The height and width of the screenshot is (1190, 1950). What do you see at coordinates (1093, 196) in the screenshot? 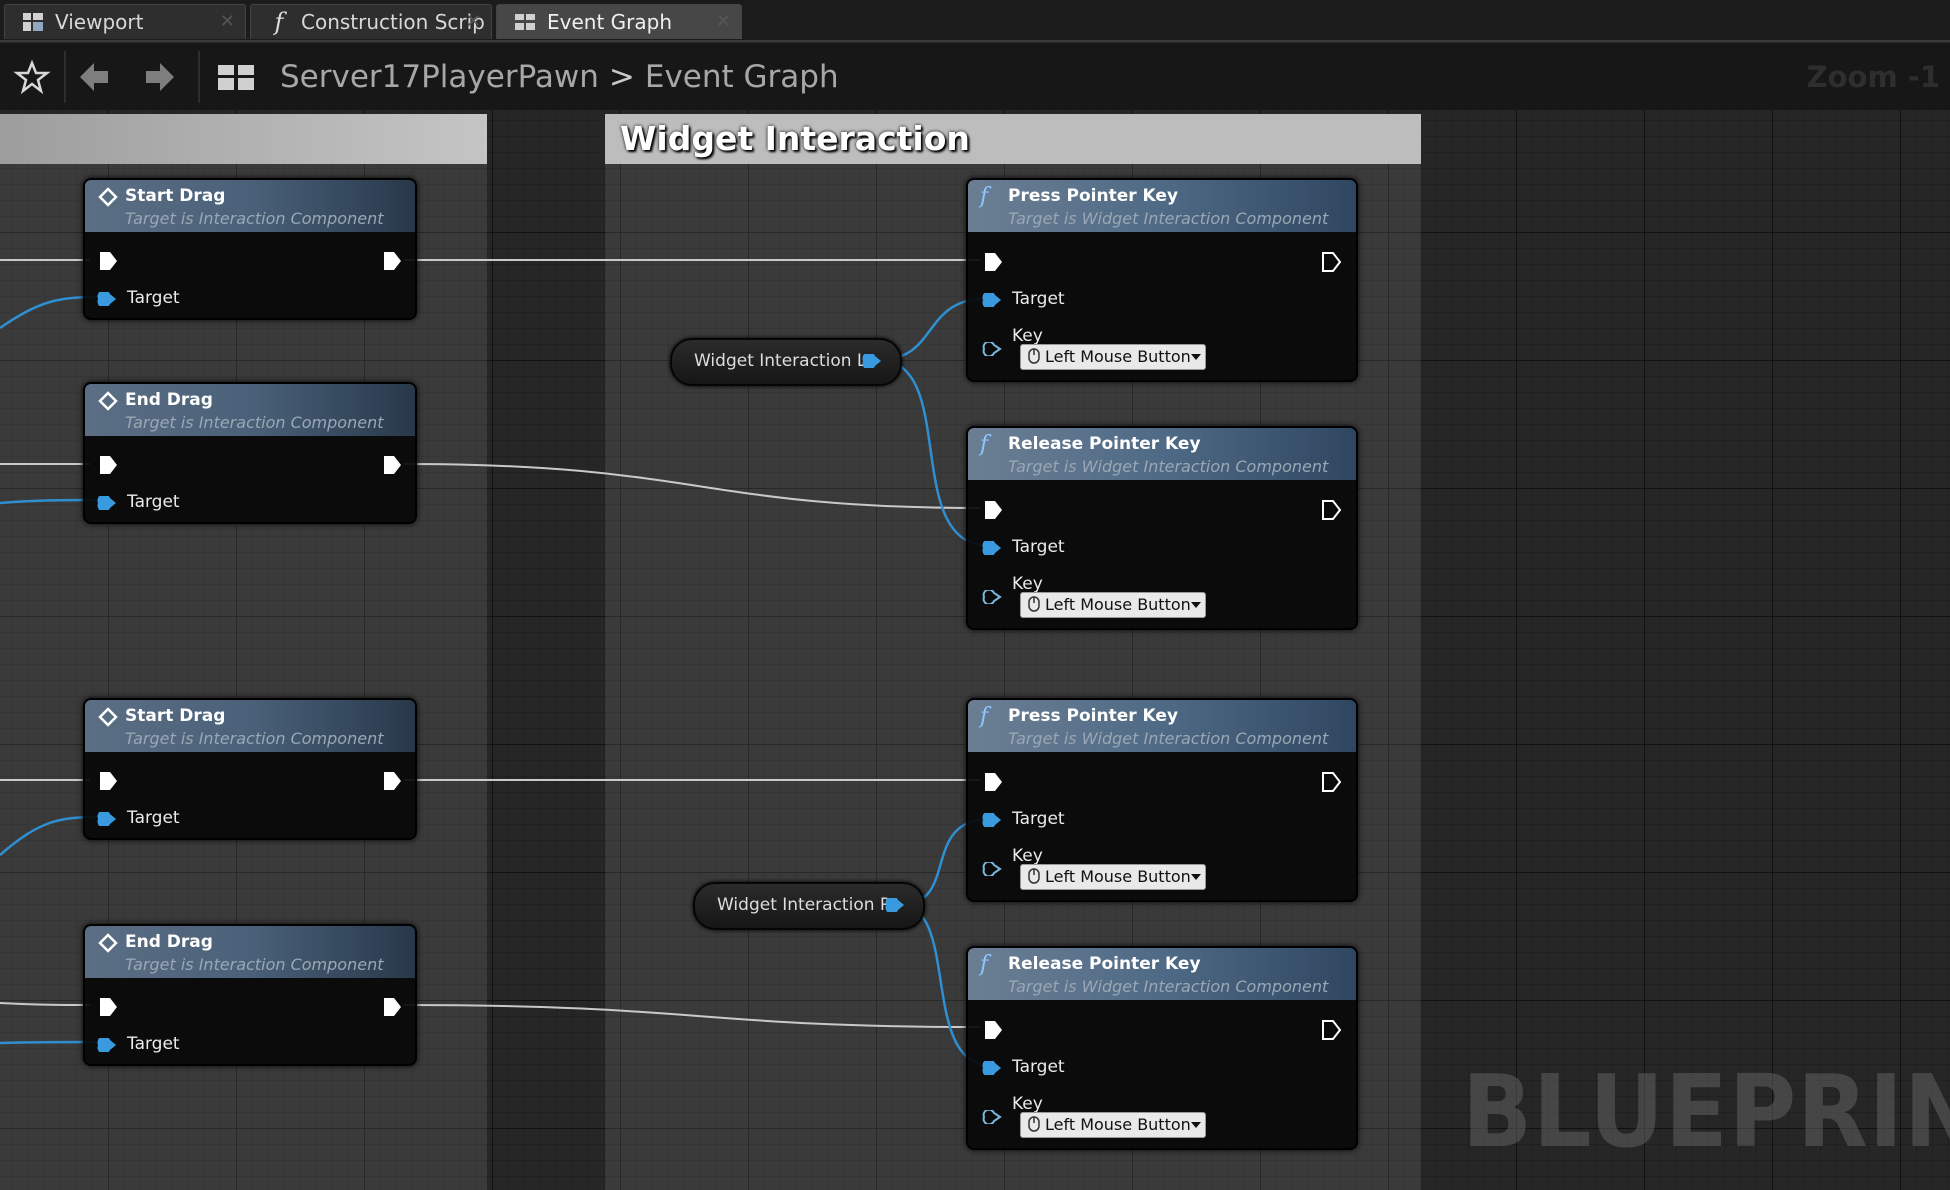
I see `node-title: Press Pointer Key` at bounding box center [1093, 196].